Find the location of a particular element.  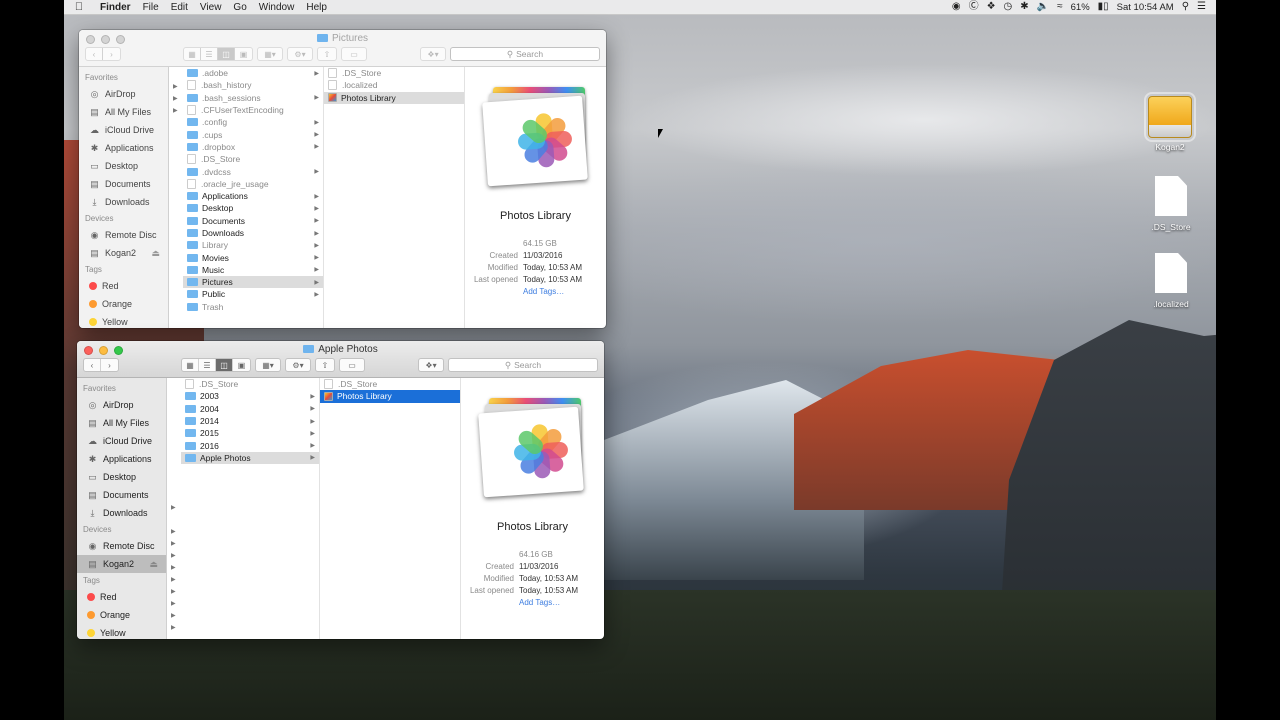

sidebar-item-airdrop: ◎ AirDrop is located at coordinates (123, 94).